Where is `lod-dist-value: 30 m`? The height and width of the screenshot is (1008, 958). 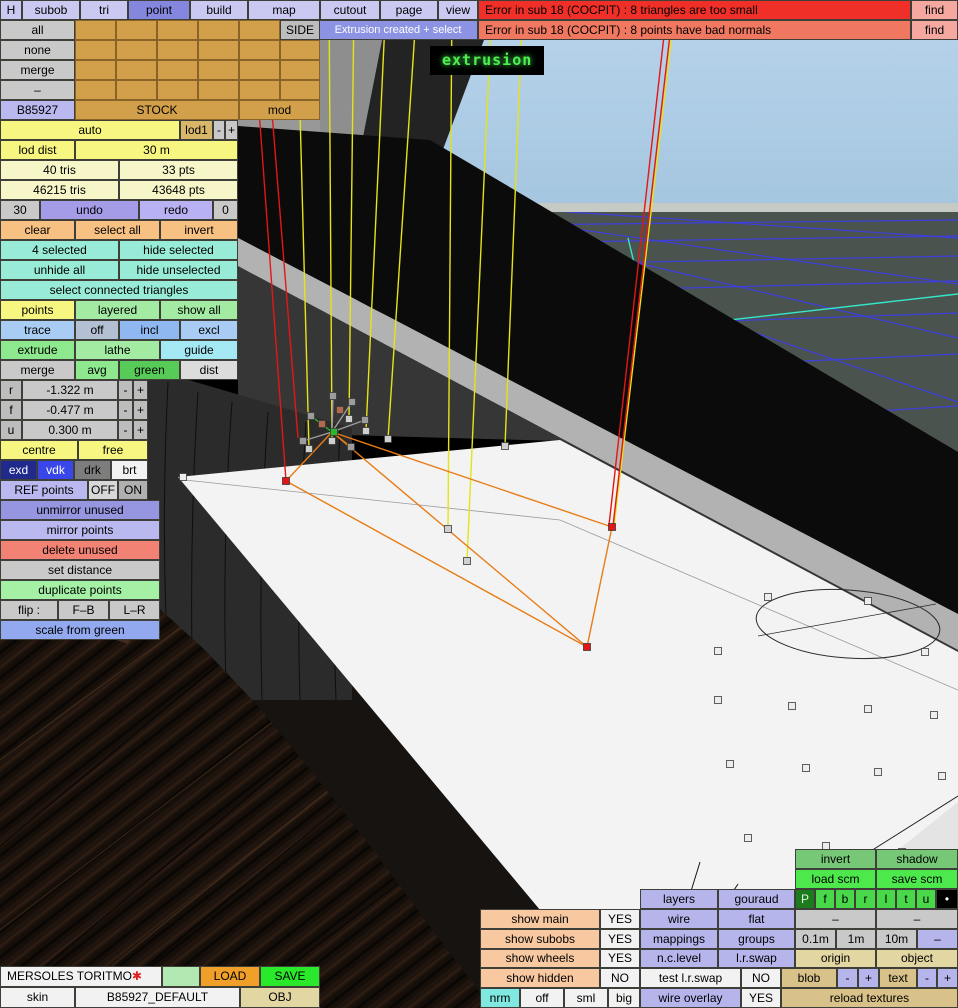 lod-dist-value: 30 m is located at coordinates (156, 150).